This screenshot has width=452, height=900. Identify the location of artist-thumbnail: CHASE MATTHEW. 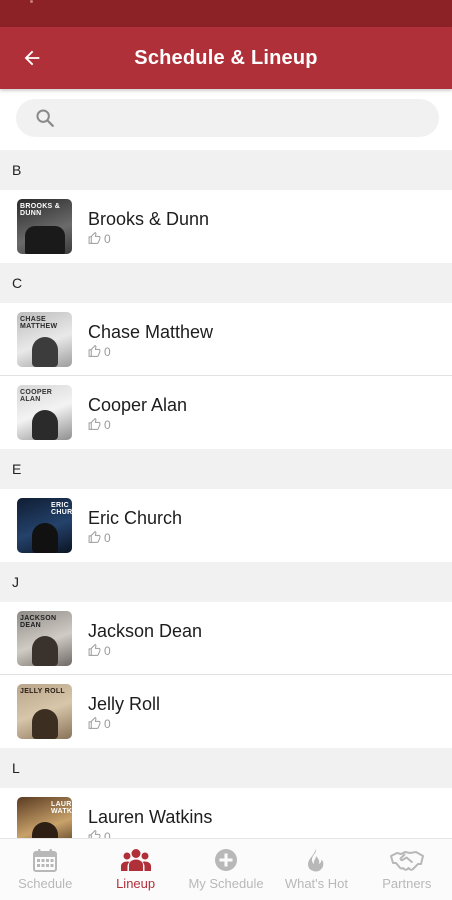
(44, 339).